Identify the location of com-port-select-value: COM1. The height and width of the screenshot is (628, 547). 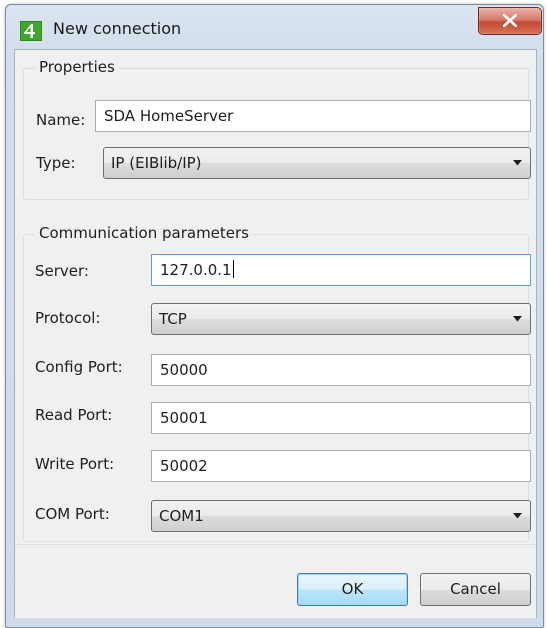
(181, 516).